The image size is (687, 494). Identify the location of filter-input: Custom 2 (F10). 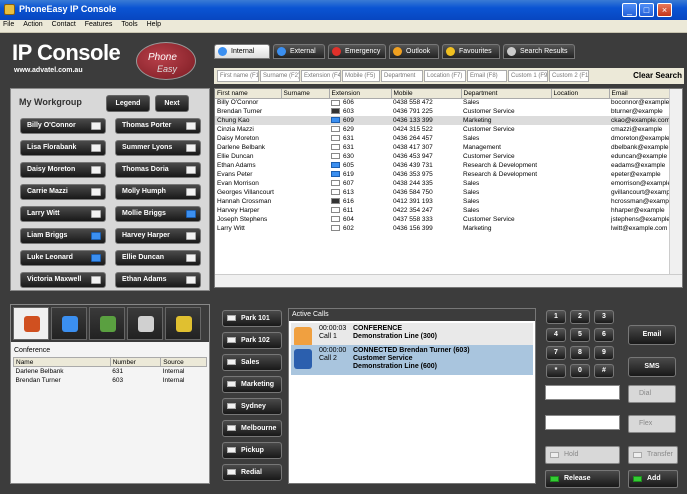
(569, 76).